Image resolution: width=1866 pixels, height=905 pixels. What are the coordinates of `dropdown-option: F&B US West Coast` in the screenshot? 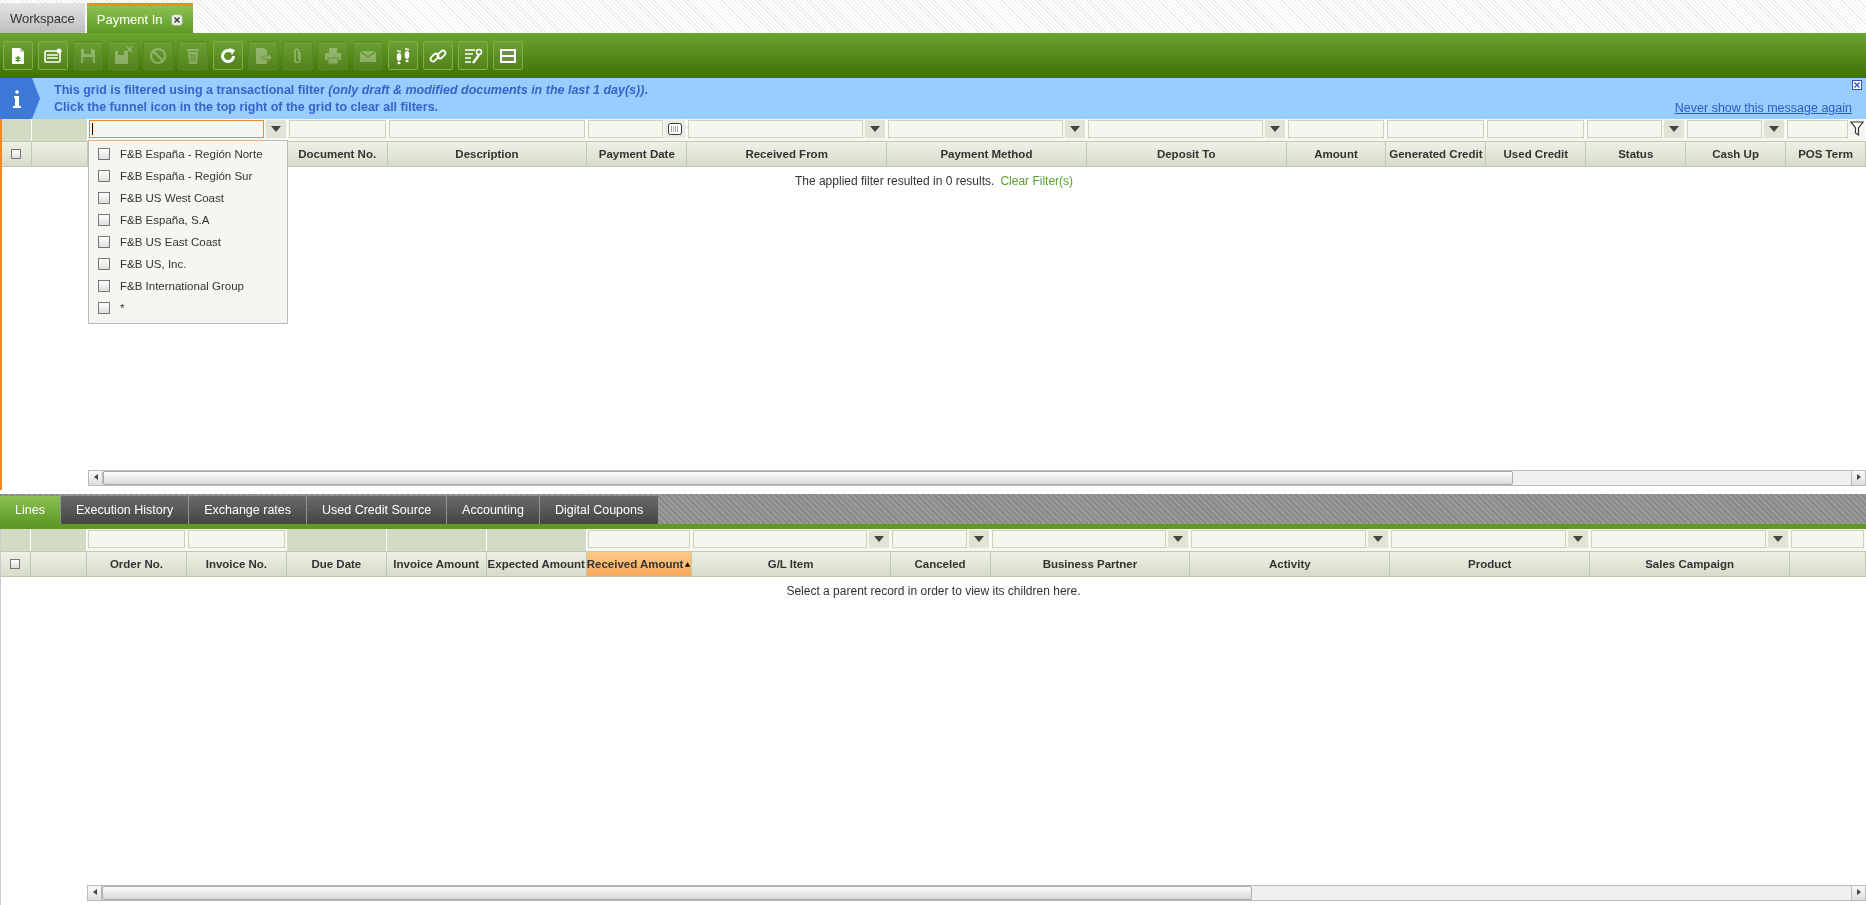 It's located at (188, 198).